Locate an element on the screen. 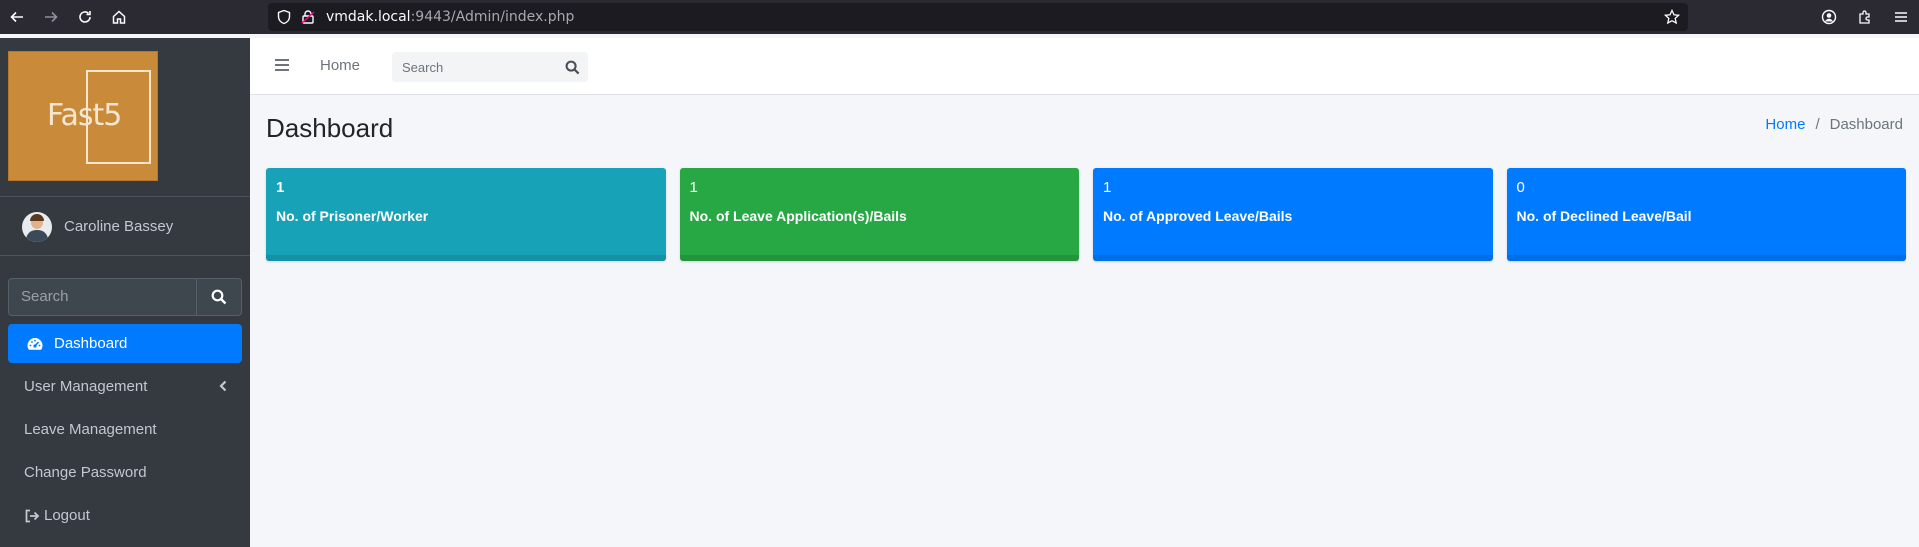 This screenshot has width=1919, height=547. stat-label: No. of Declined Leave/Bail is located at coordinates (1604, 216).